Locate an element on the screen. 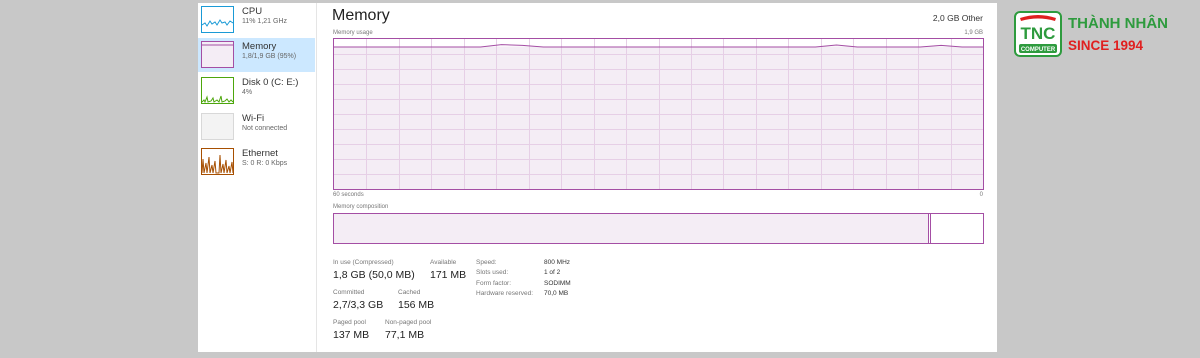 The image size is (1200, 358). speed-value: 800 MHz is located at coordinates (557, 262).